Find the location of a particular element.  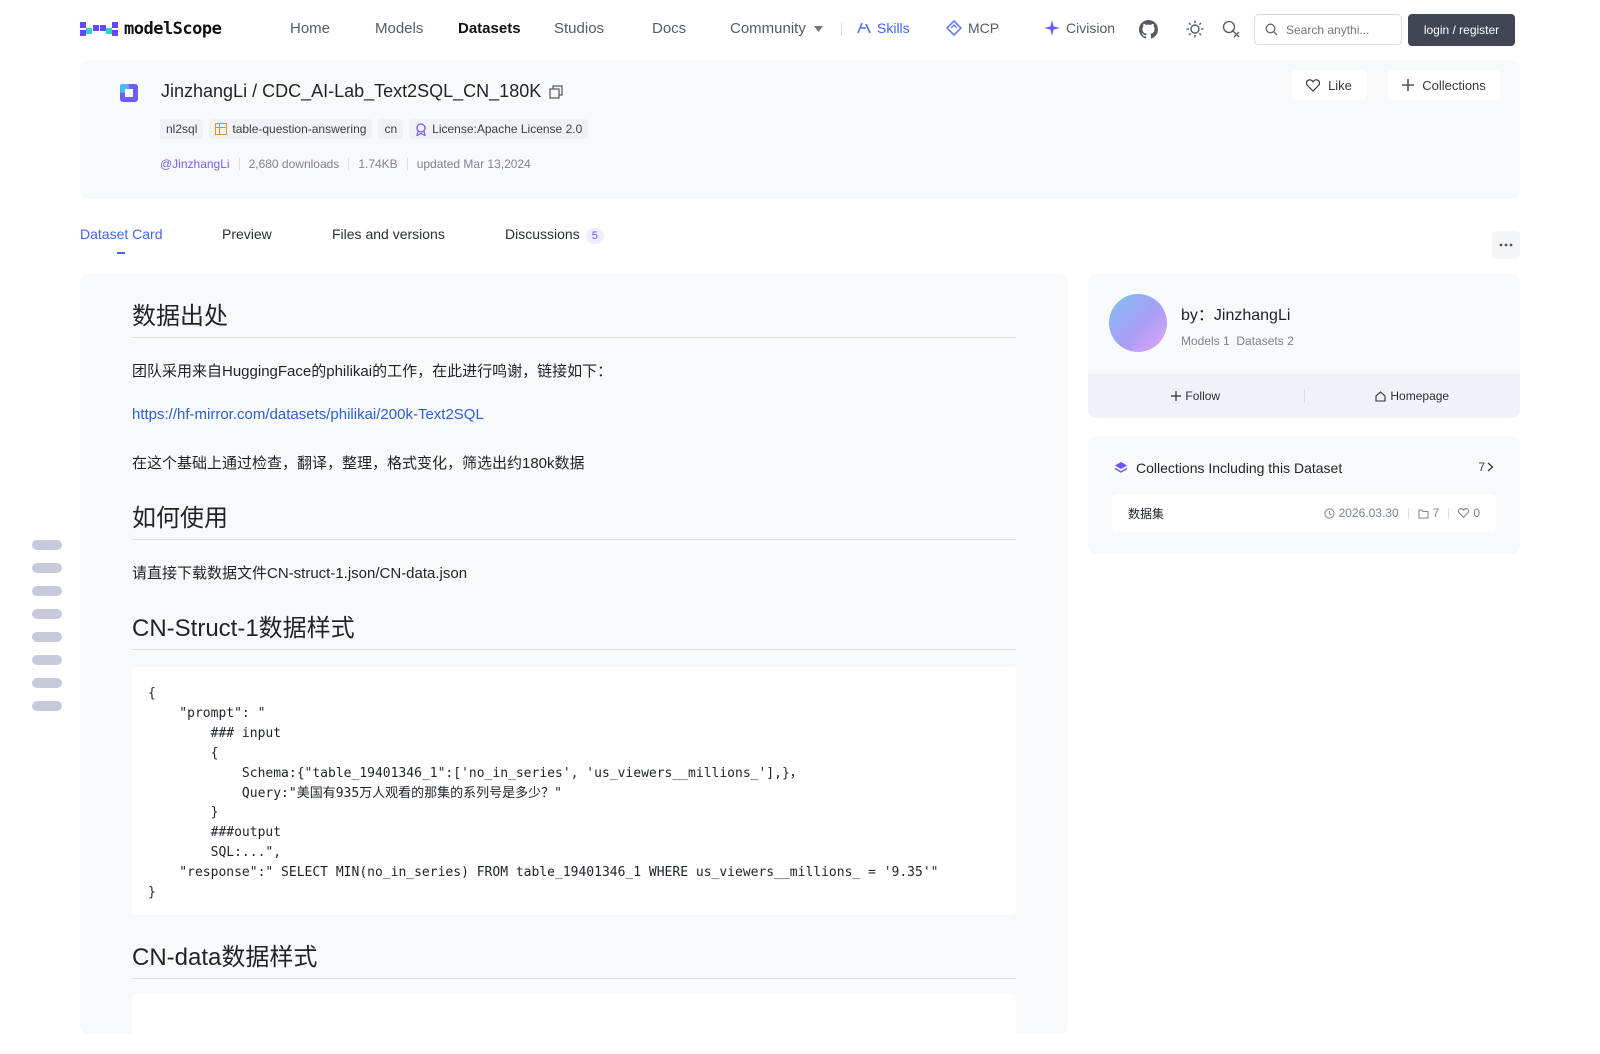

author-models-count: Models 1 is located at coordinates (1205, 341).